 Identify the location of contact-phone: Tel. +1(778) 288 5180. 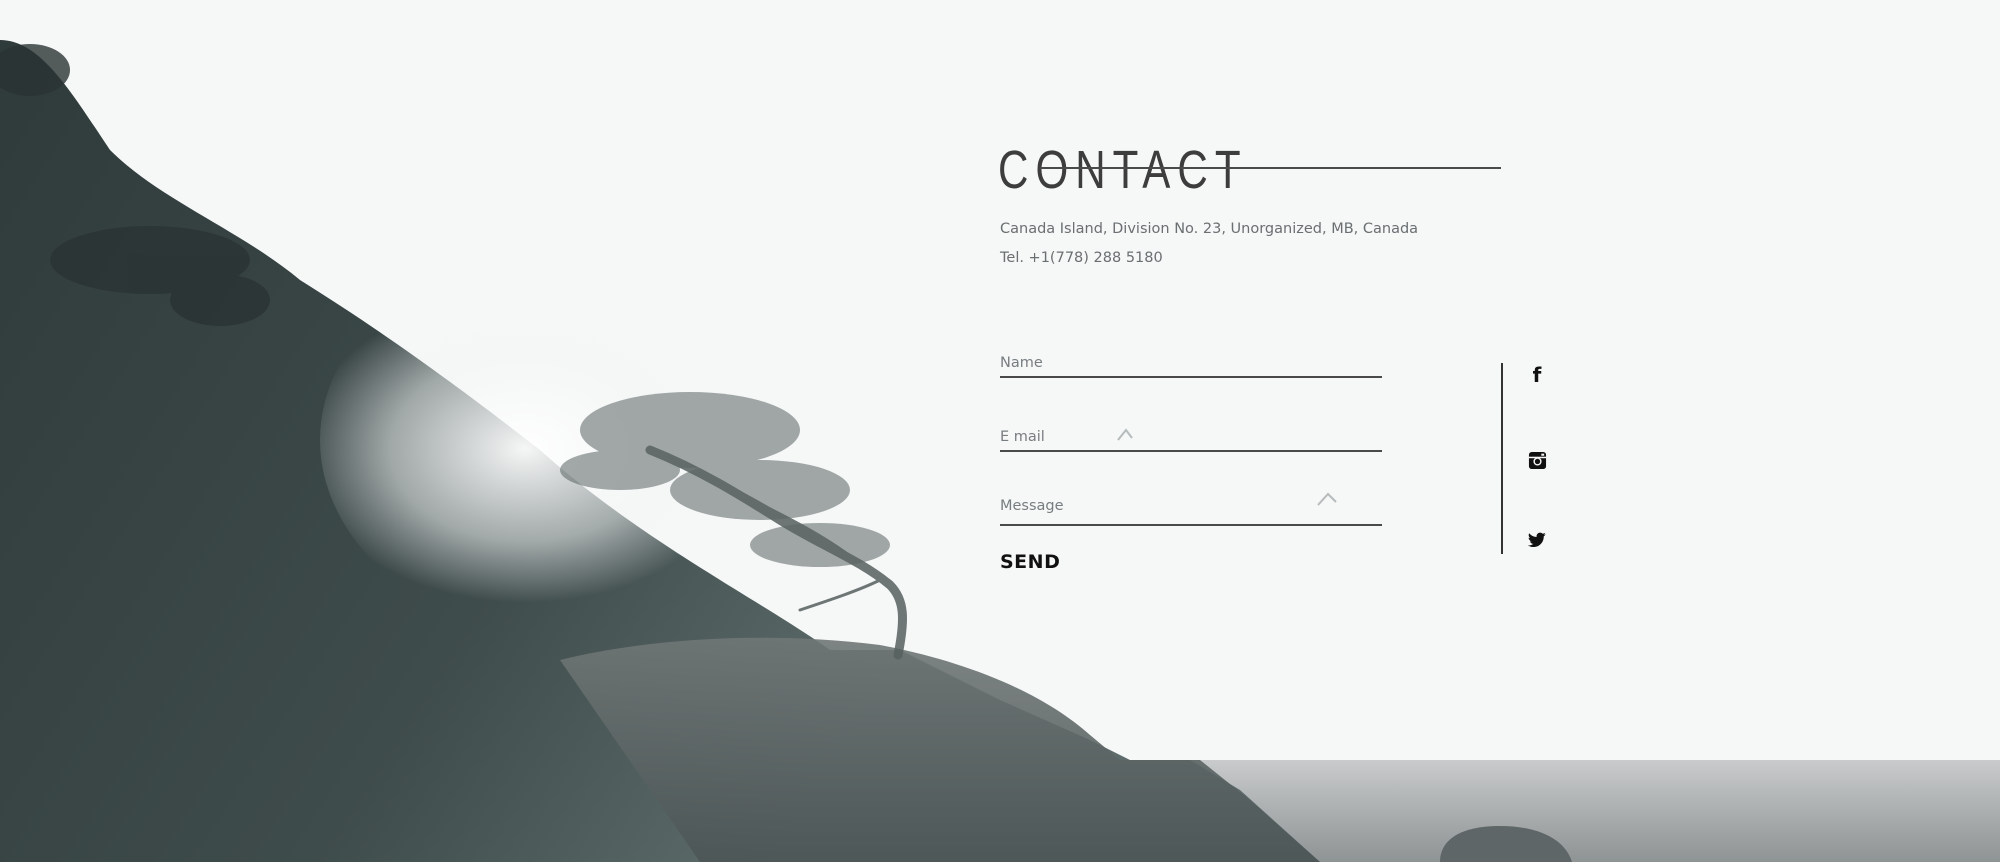
(1081, 258).